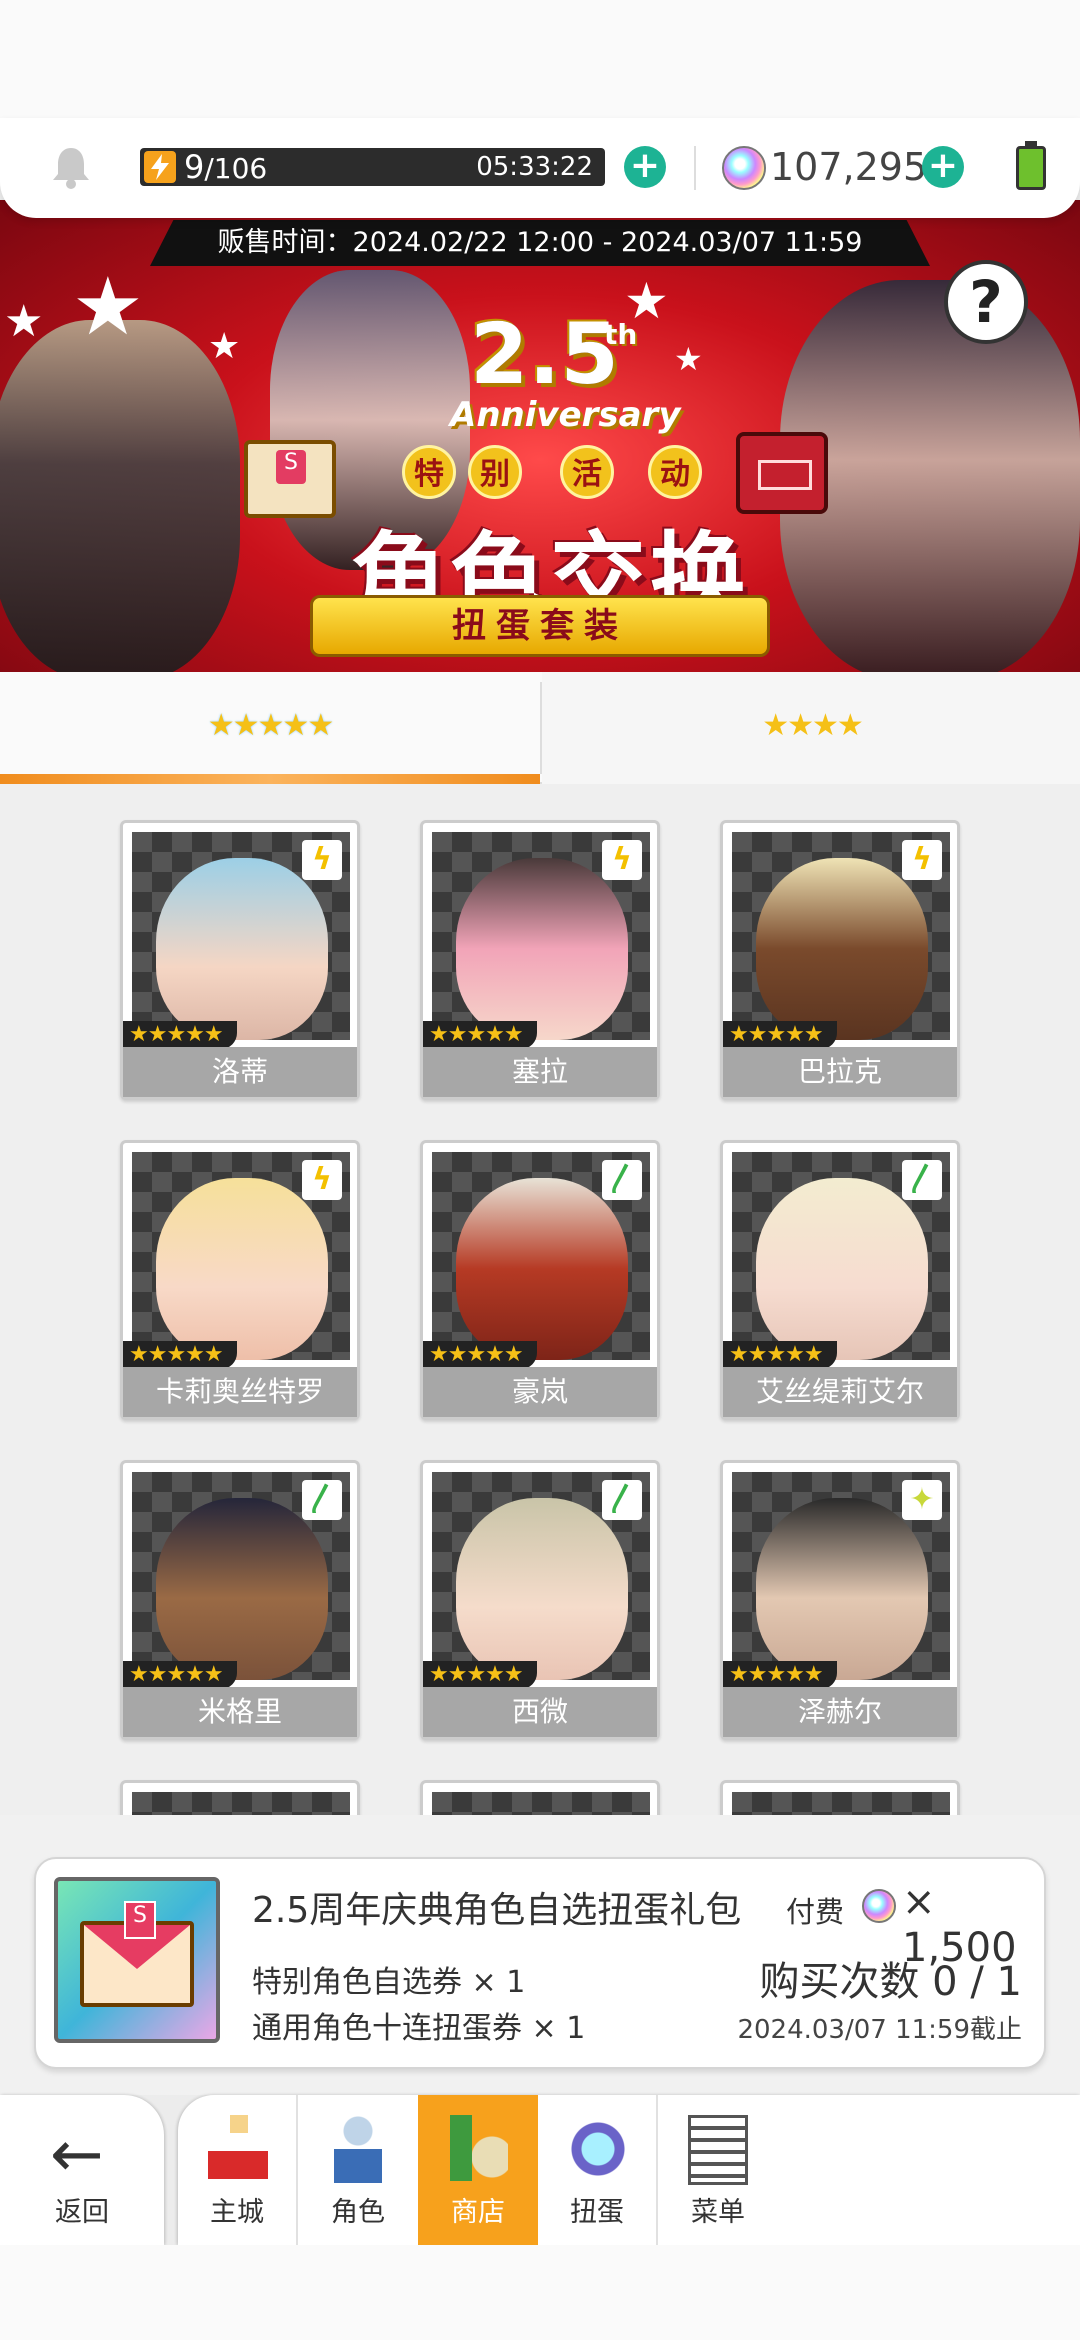 The height and width of the screenshot is (2340, 1080). I want to click on gem-count: 107,295, so click(849, 167).